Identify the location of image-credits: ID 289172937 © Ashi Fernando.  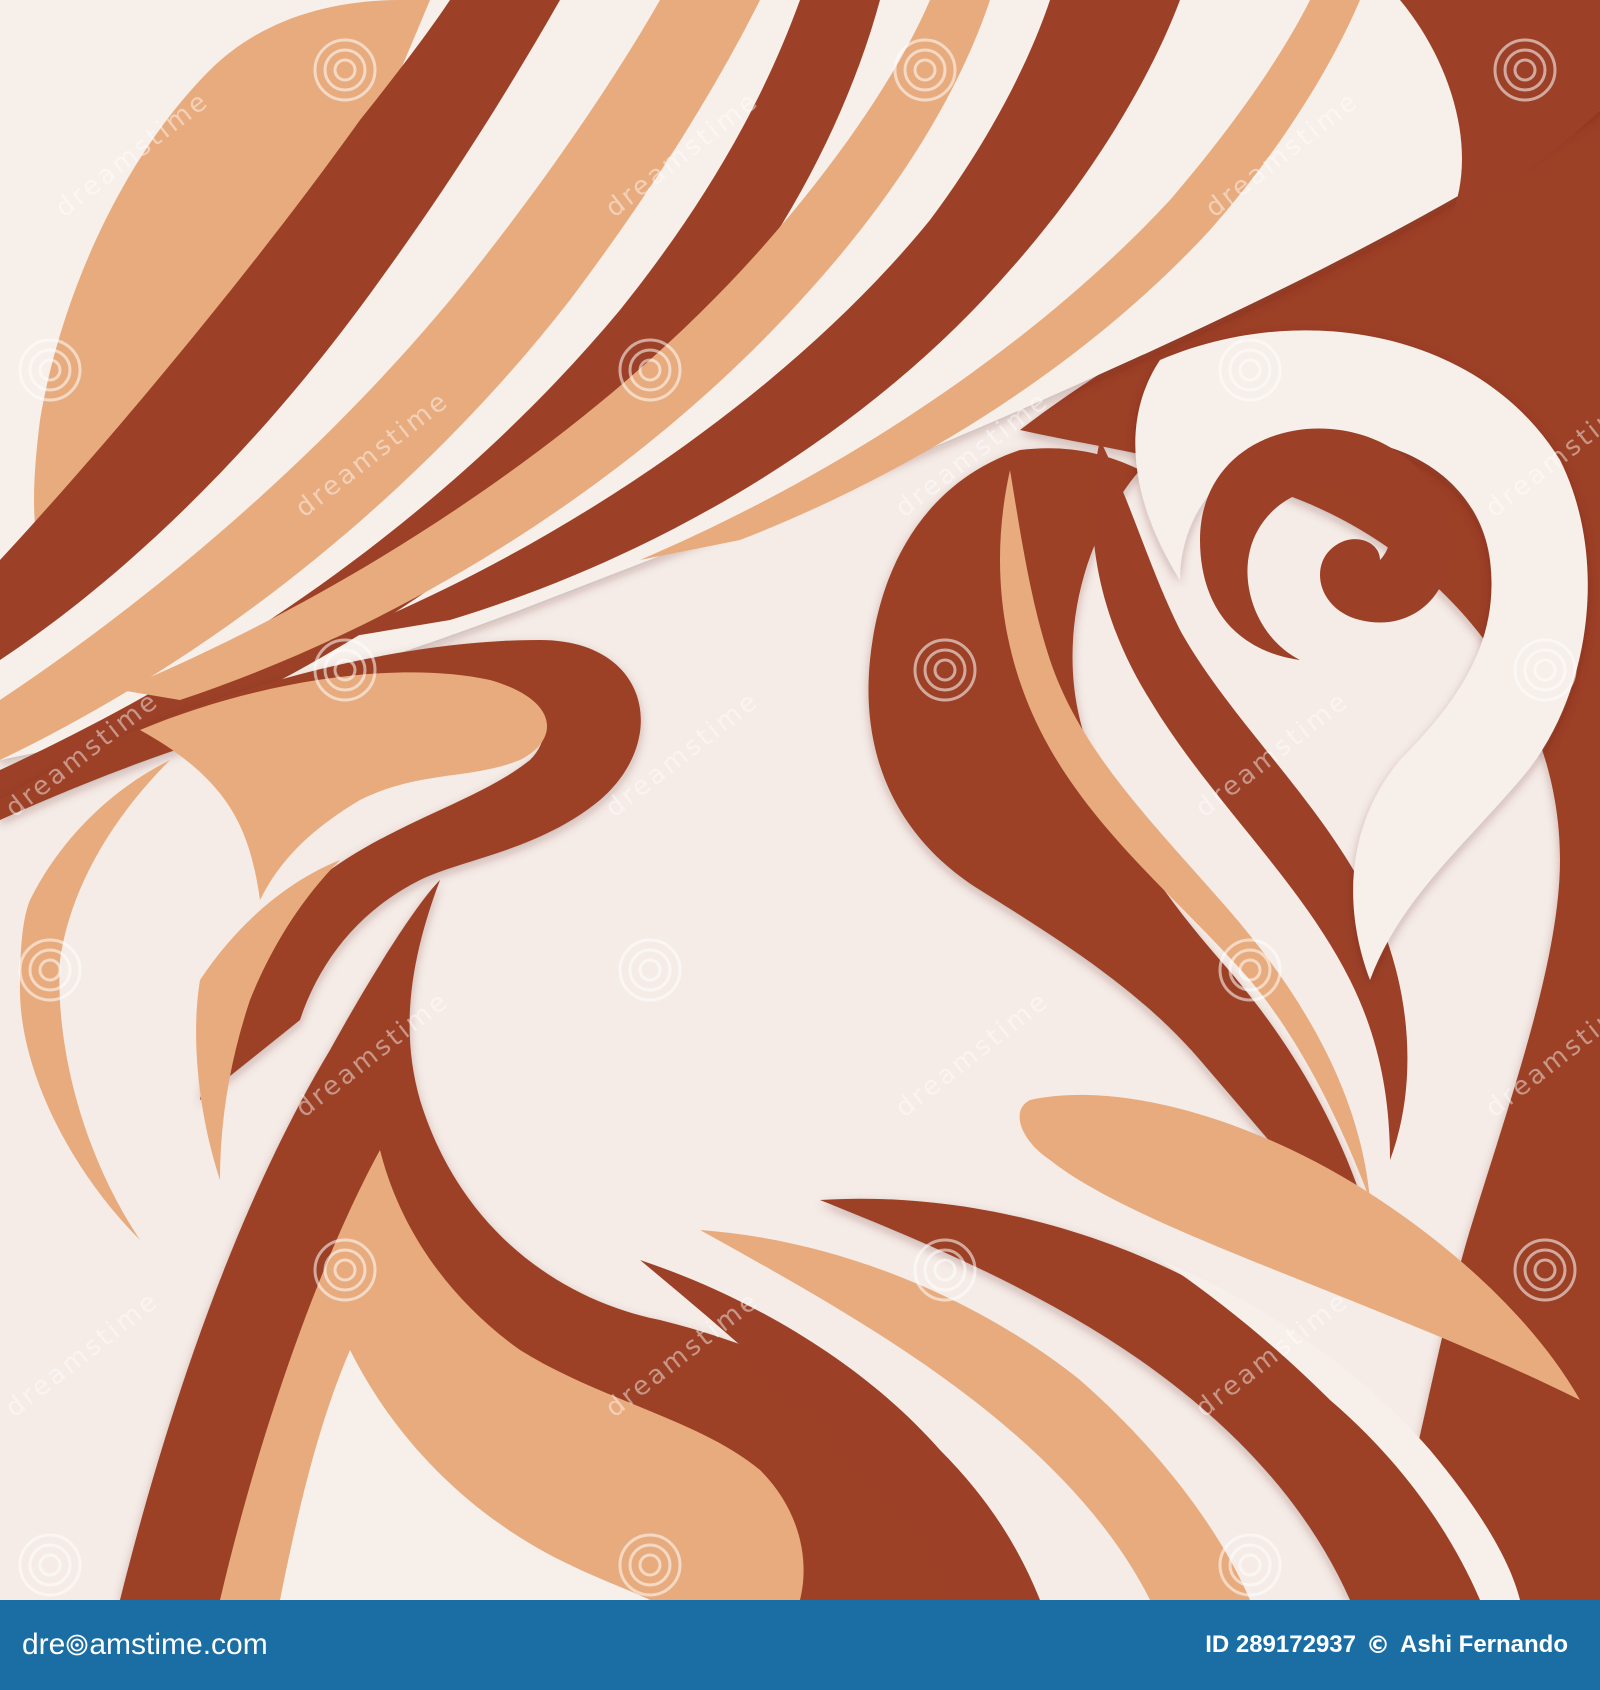
(1386, 1645).